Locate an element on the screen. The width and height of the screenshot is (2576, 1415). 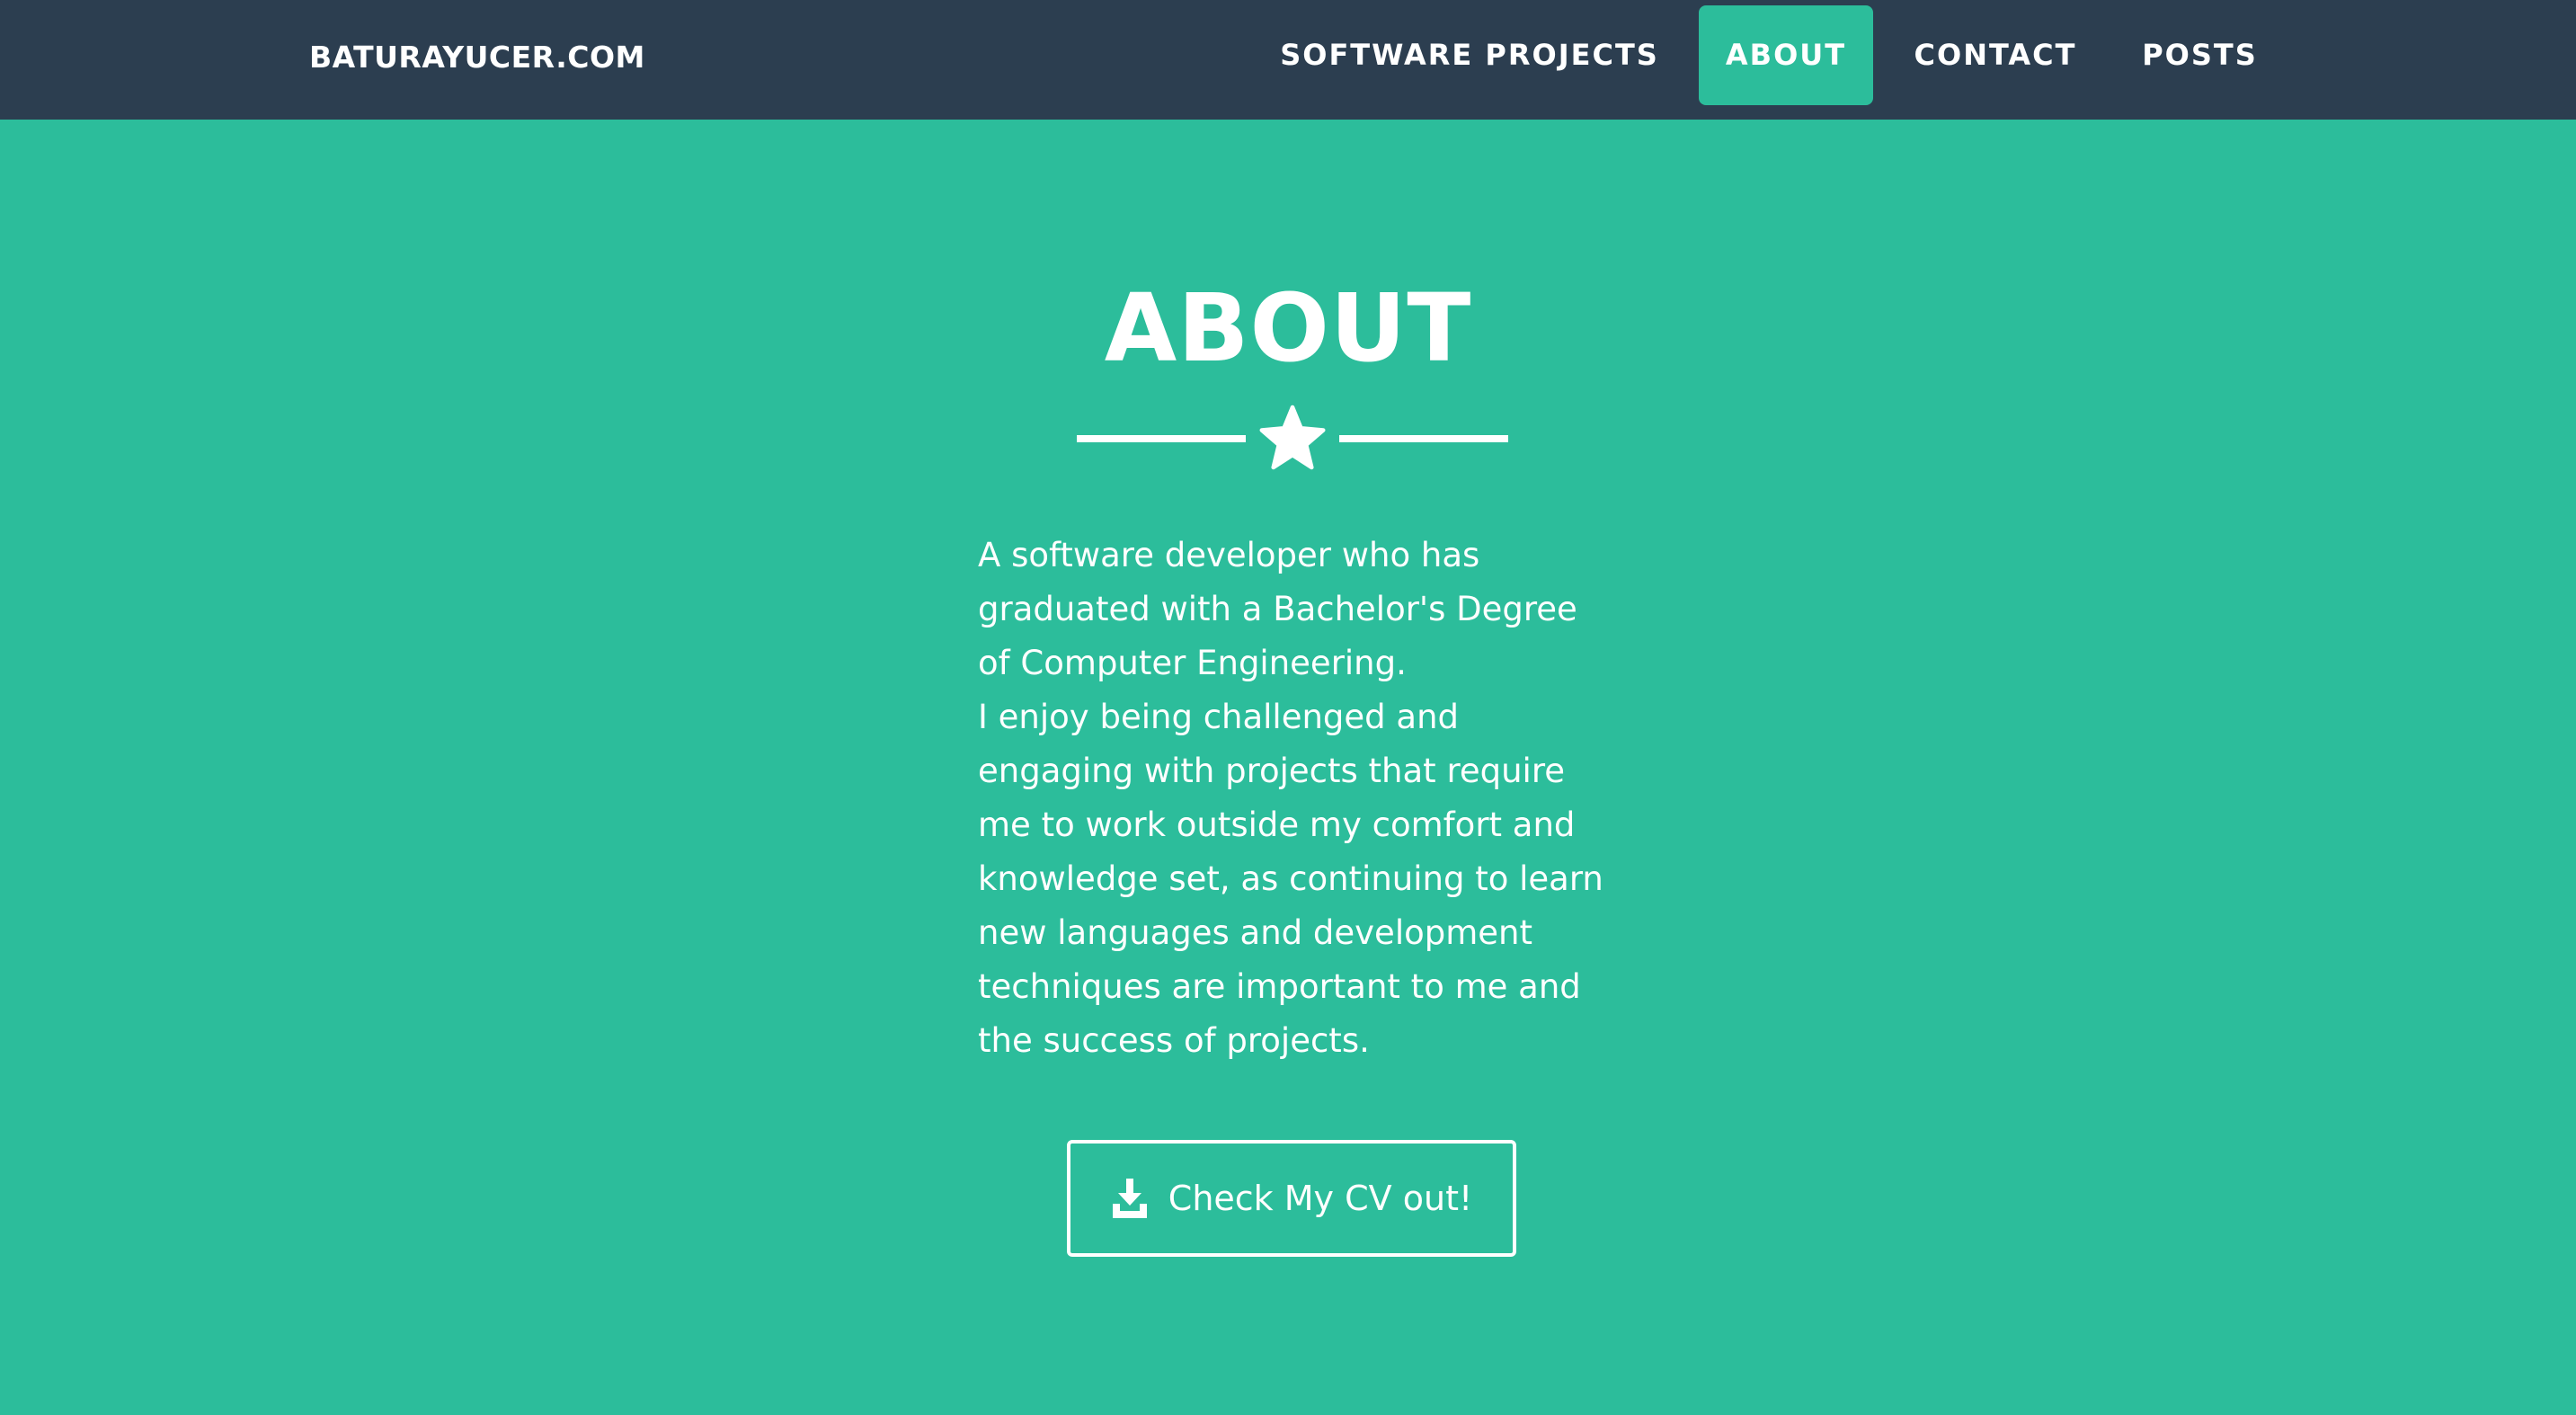
star-icon is located at coordinates (1292, 437).